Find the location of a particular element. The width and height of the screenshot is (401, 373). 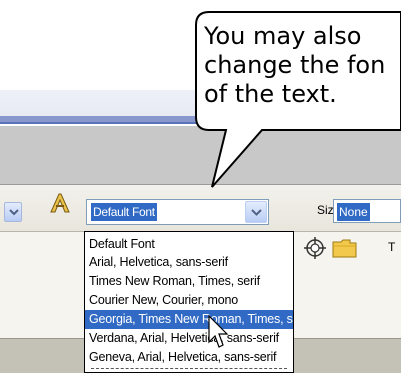

font-option-verdana: Verdana, Arial, Helvetica, sans-serif is located at coordinates (189, 338).